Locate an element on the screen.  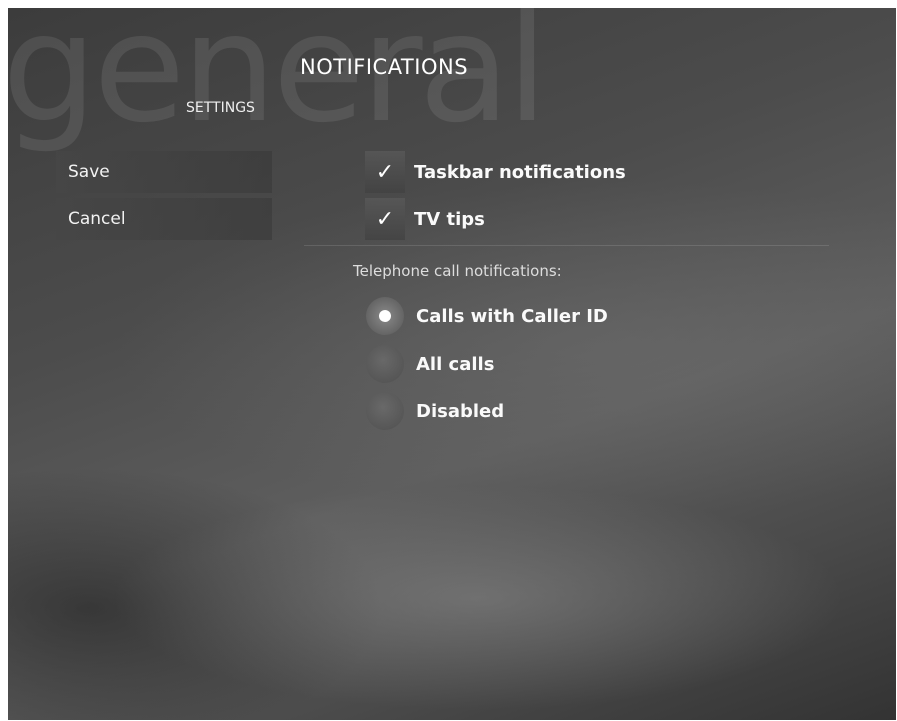
radio-label-all-calls: All calls is located at coordinates (455, 364).